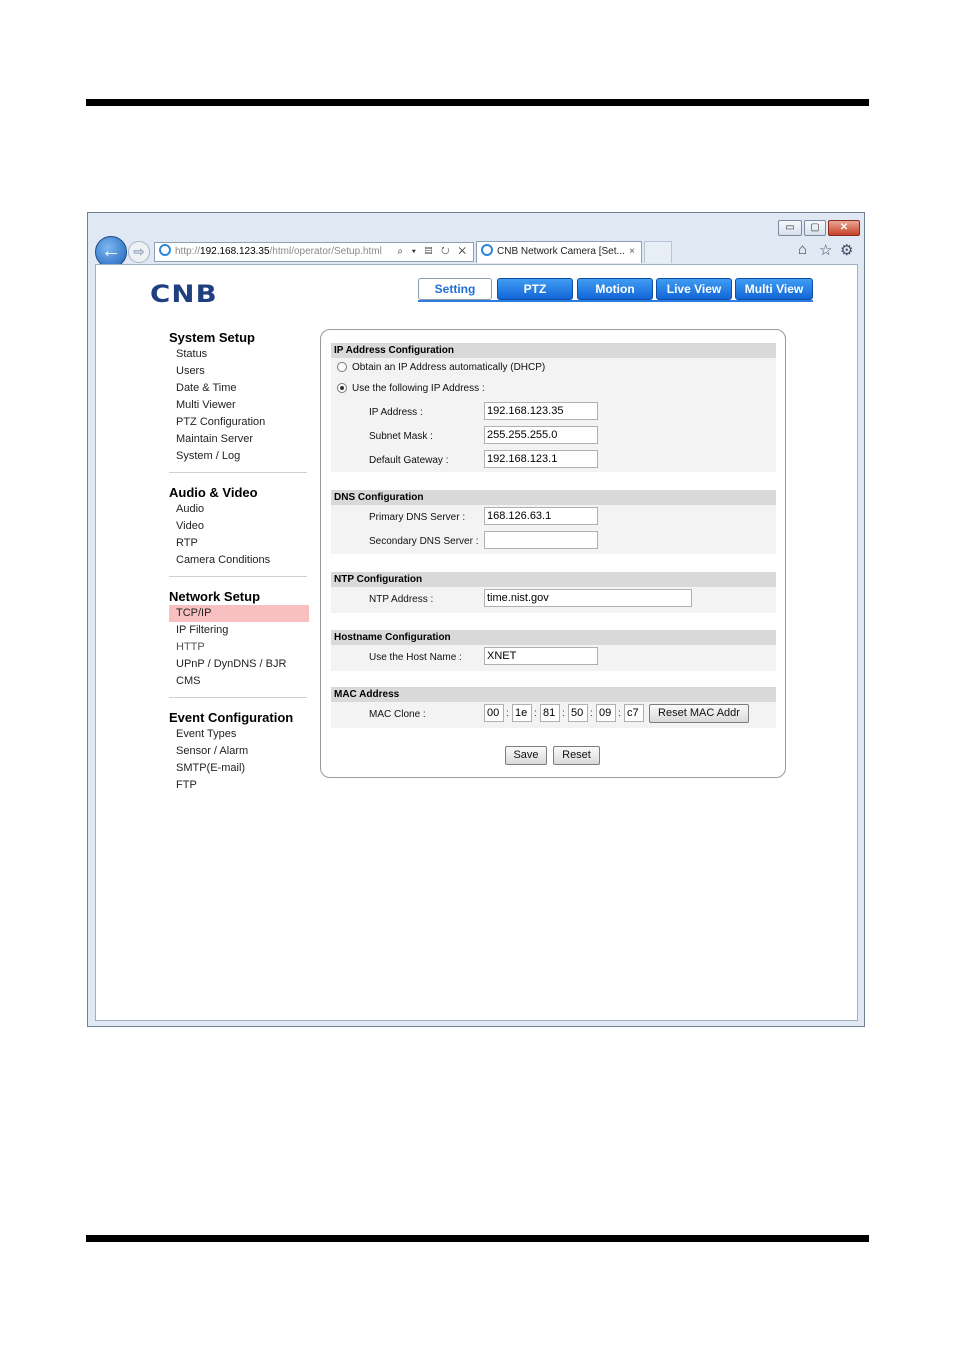 This screenshot has height=1350, width=954. I want to click on mac-address-section: MAC Address MAC Clone : : : : : :, so click(553, 707).